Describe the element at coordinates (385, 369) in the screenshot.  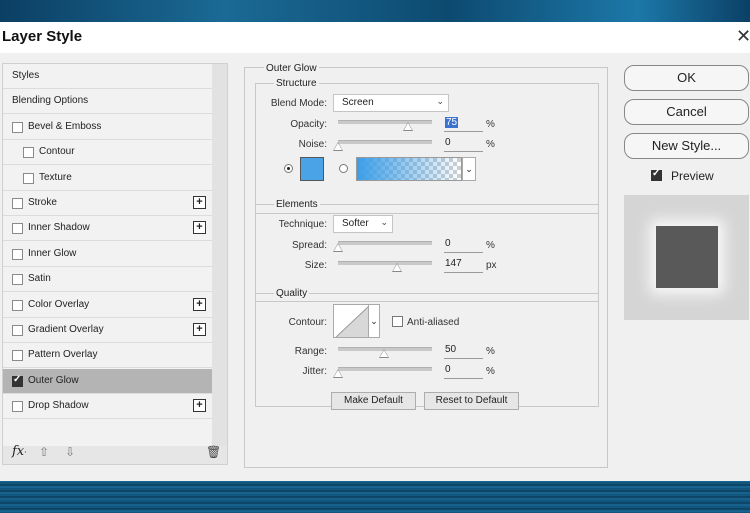
I see `jitter-slider-track` at that location.